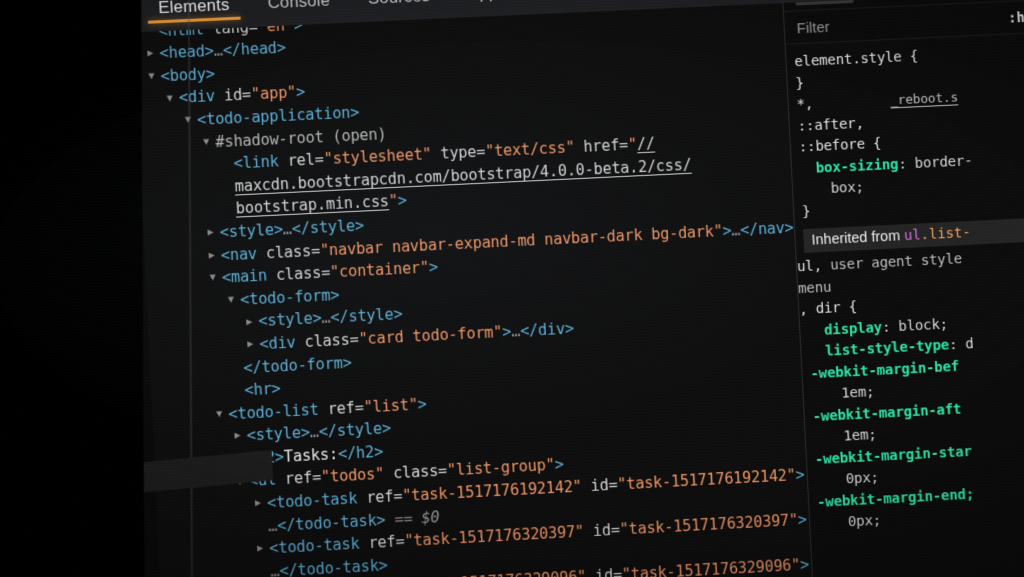  What do you see at coordinates (263, 389) in the screenshot?
I see `dom-node-markup: <hr>` at bounding box center [263, 389].